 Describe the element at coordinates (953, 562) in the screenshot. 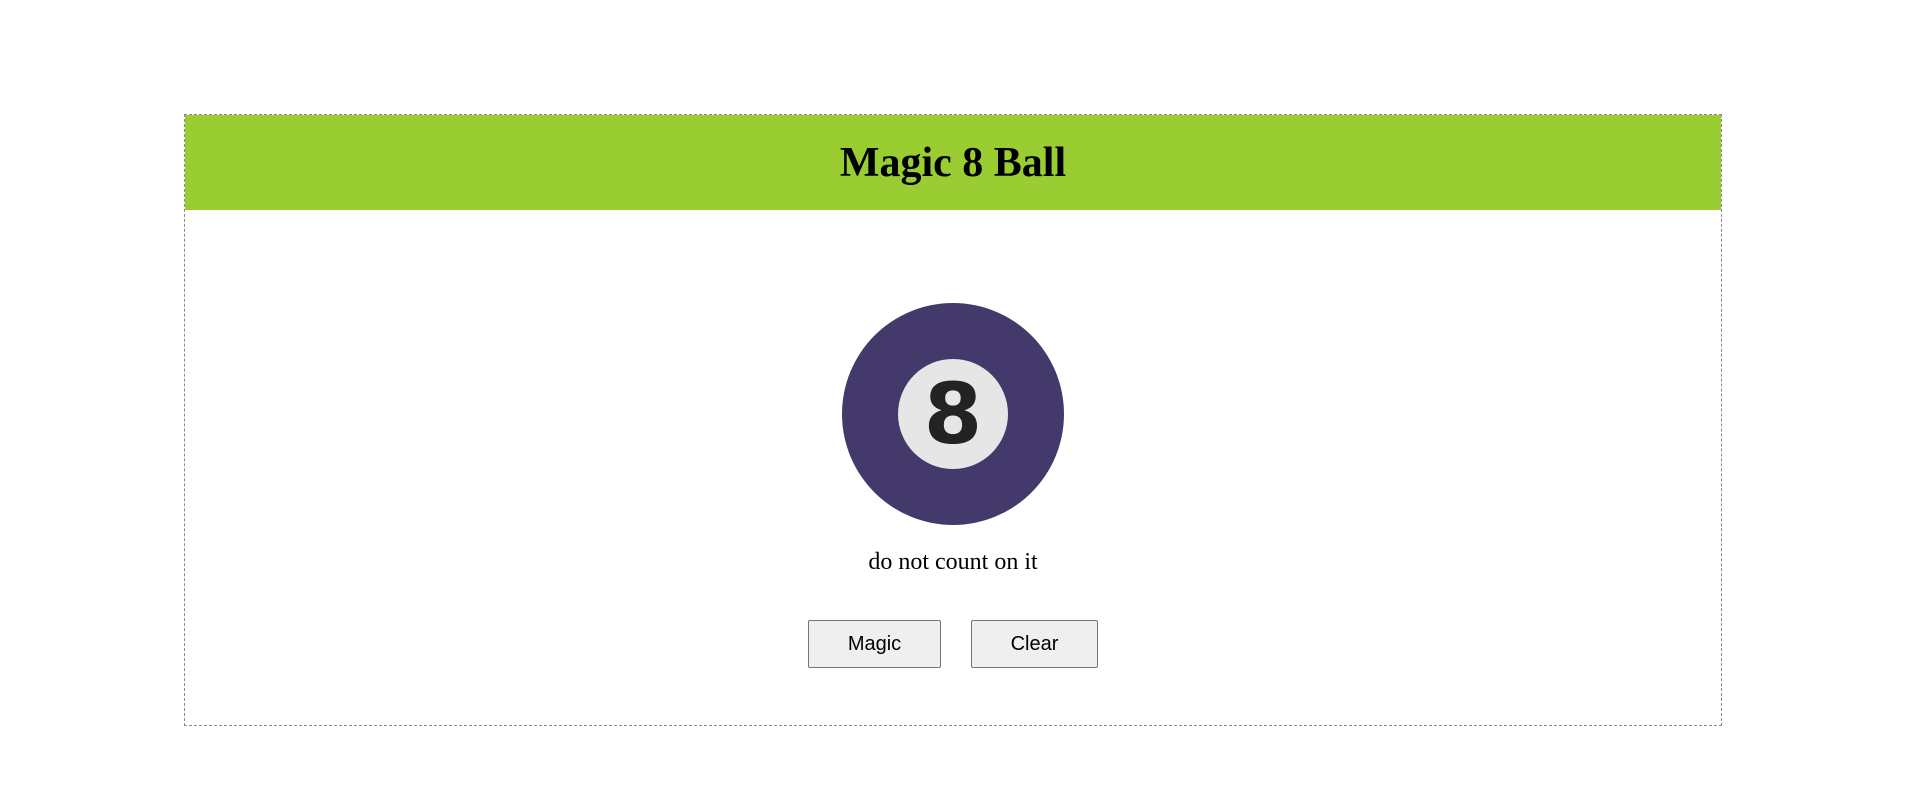

I see `answer-text: do not count on it` at that location.